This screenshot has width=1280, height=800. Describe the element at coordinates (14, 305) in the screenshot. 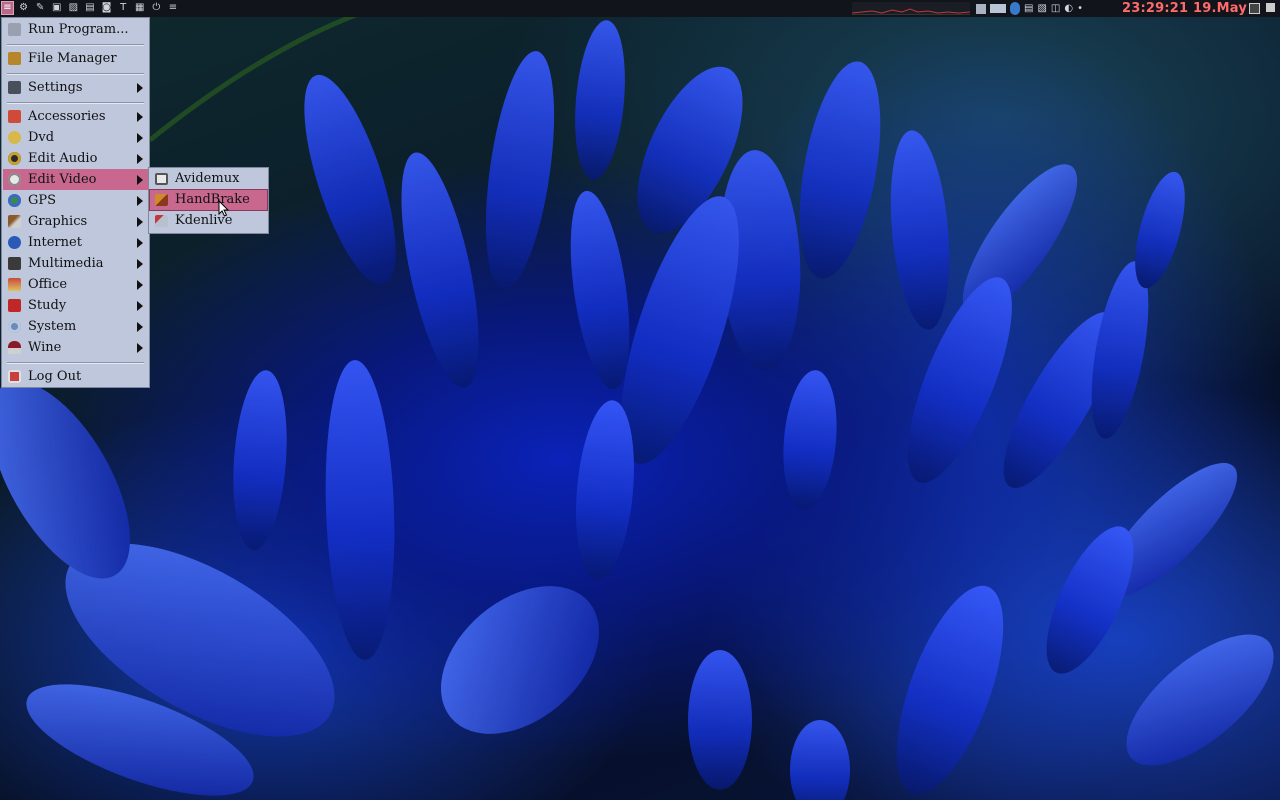

I see `study-icon` at that location.